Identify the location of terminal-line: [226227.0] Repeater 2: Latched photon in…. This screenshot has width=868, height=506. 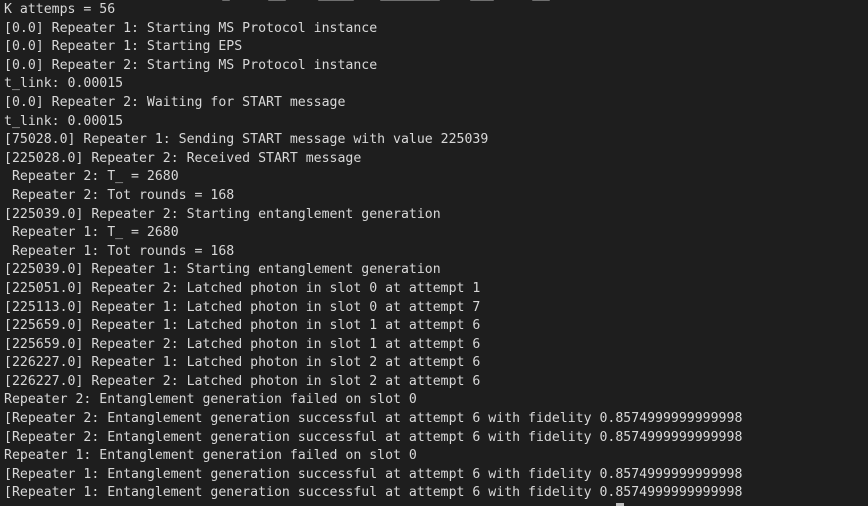
(242, 381).